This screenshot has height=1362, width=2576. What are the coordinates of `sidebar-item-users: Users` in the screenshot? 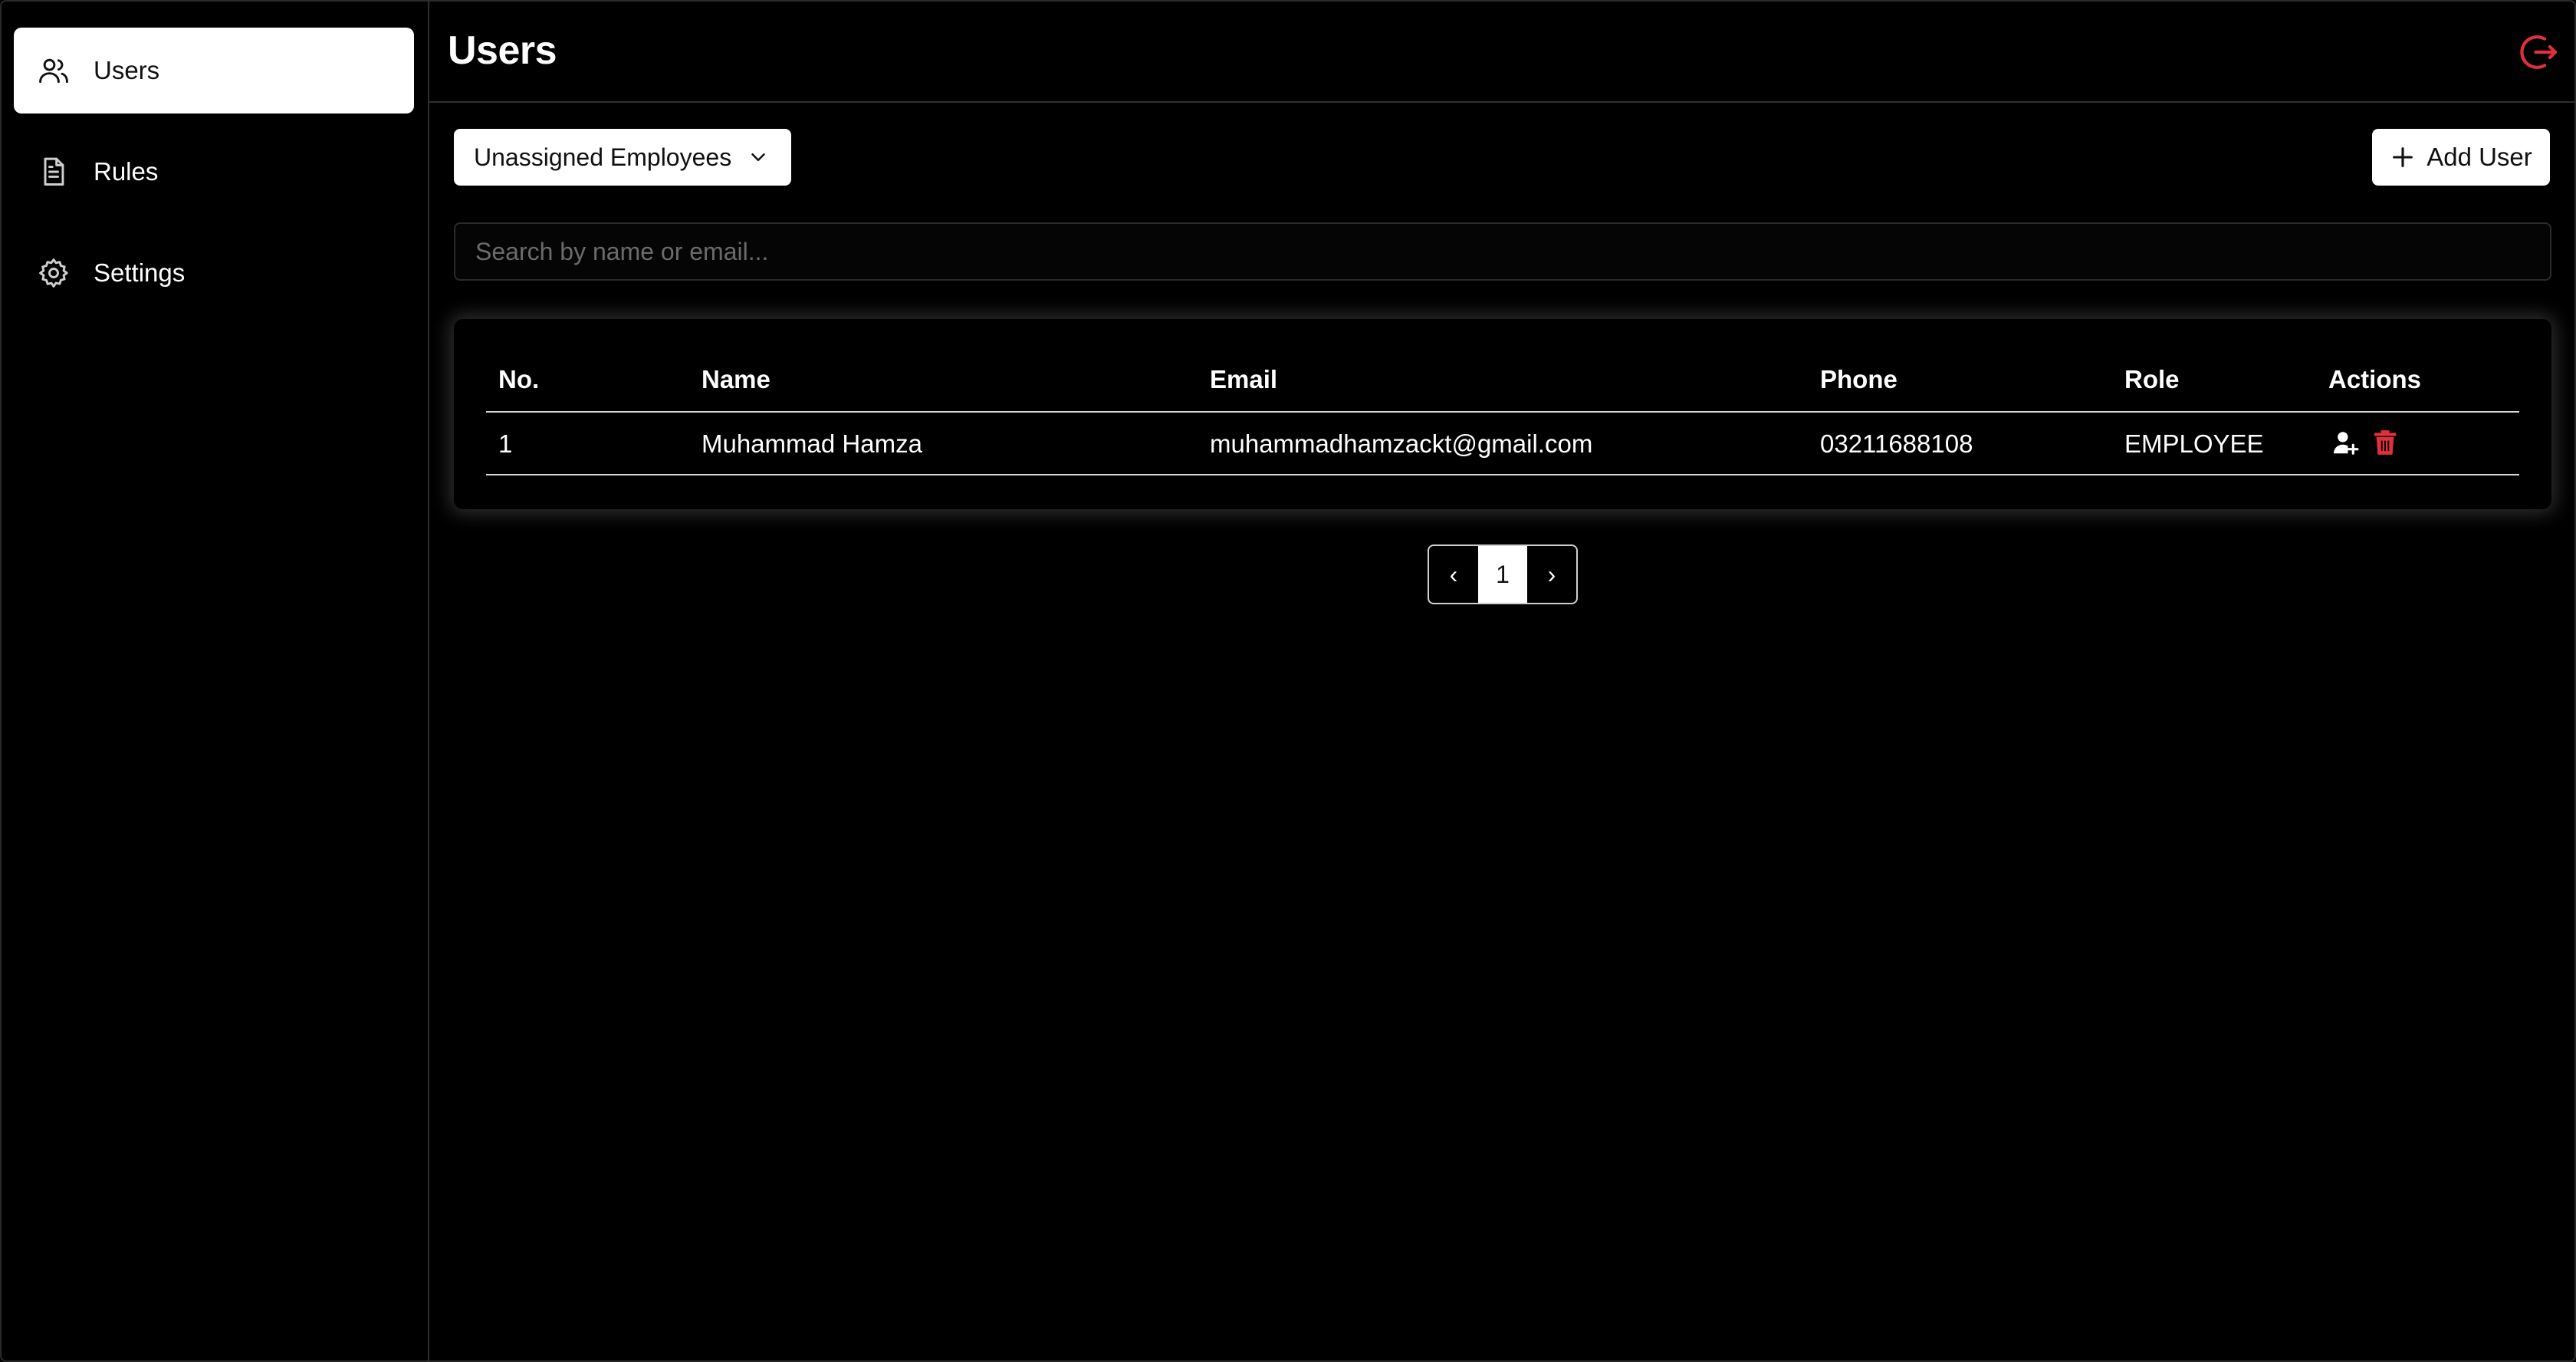 It's located at (214, 71).